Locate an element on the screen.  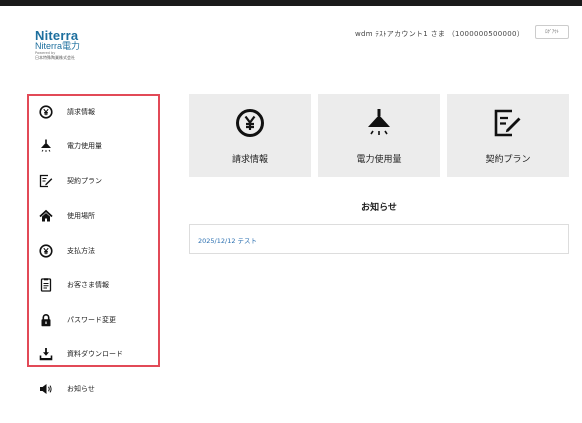
notice-link: 2025/12/12 テスト is located at coordinates (227, 240).